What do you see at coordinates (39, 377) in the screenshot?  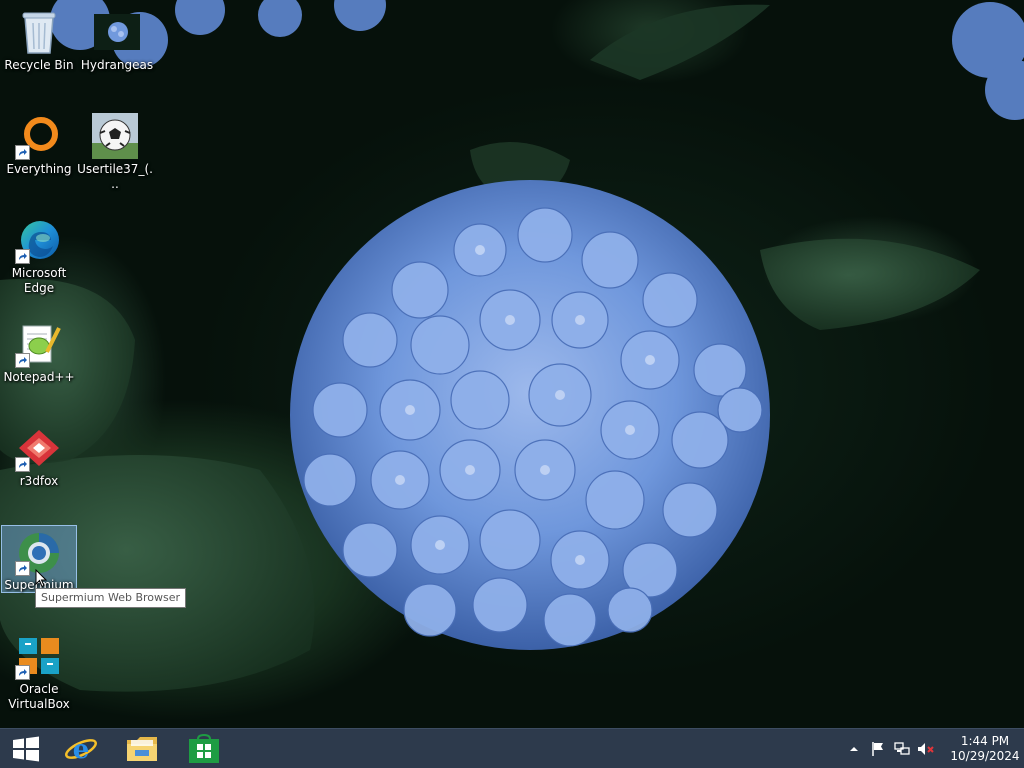 I see `desktop-icon-label: Notepad++` at bounding box center [39, 377].